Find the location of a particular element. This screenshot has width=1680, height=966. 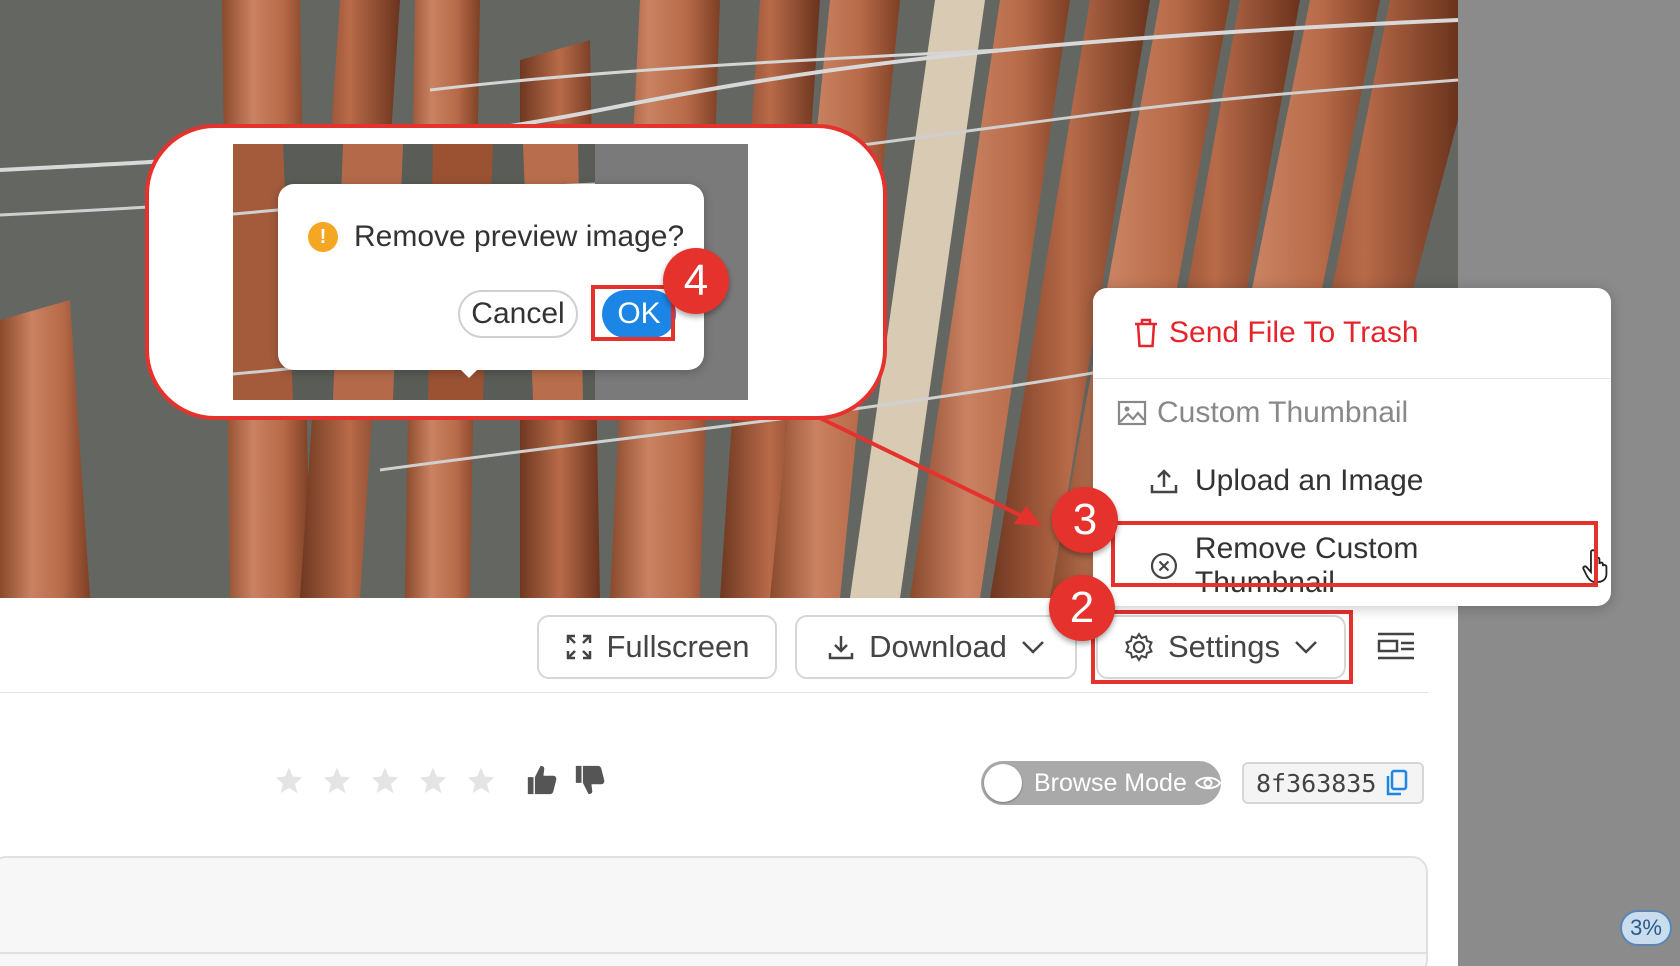

dialog-message: Remove preview image? is located at coordinates (519, 236).